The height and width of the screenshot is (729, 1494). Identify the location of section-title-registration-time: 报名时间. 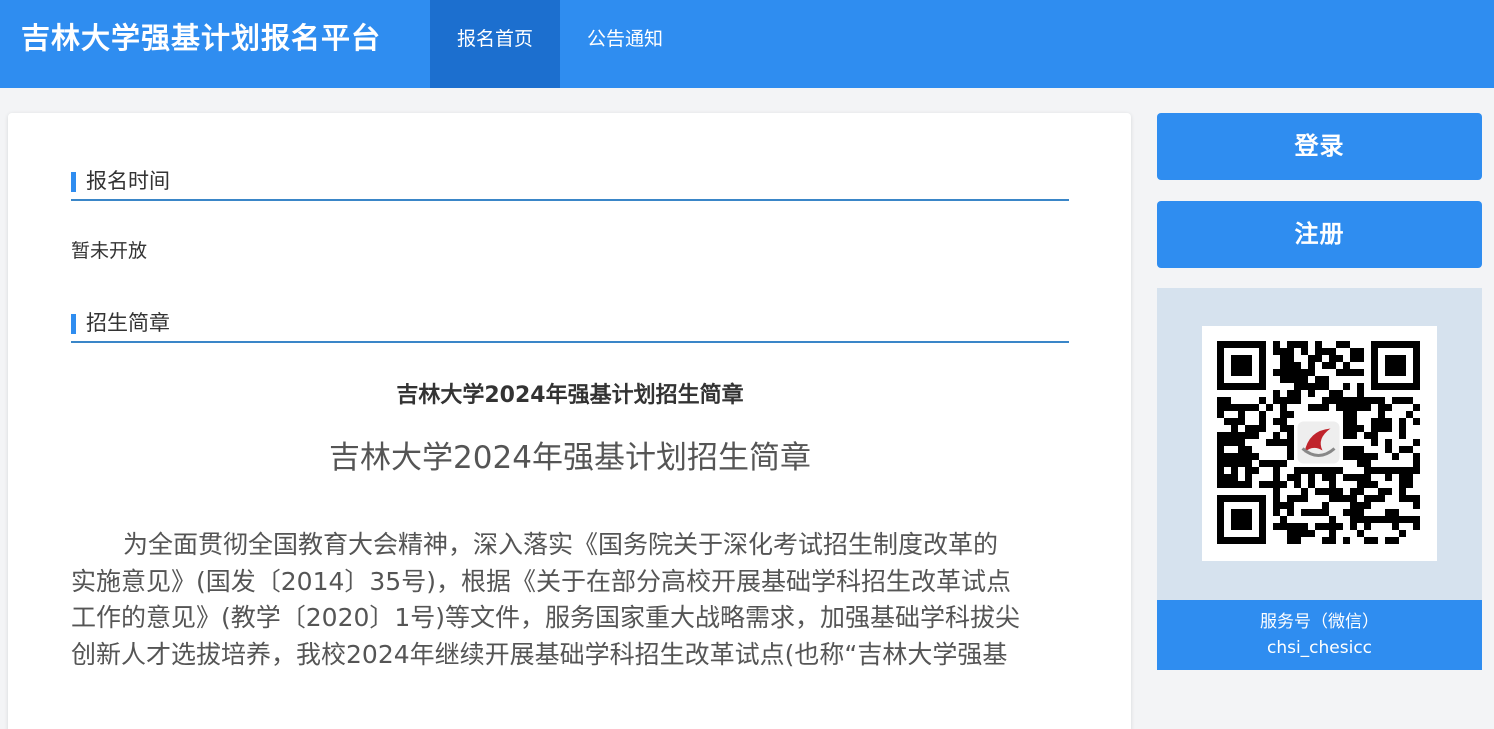
(128, 181).